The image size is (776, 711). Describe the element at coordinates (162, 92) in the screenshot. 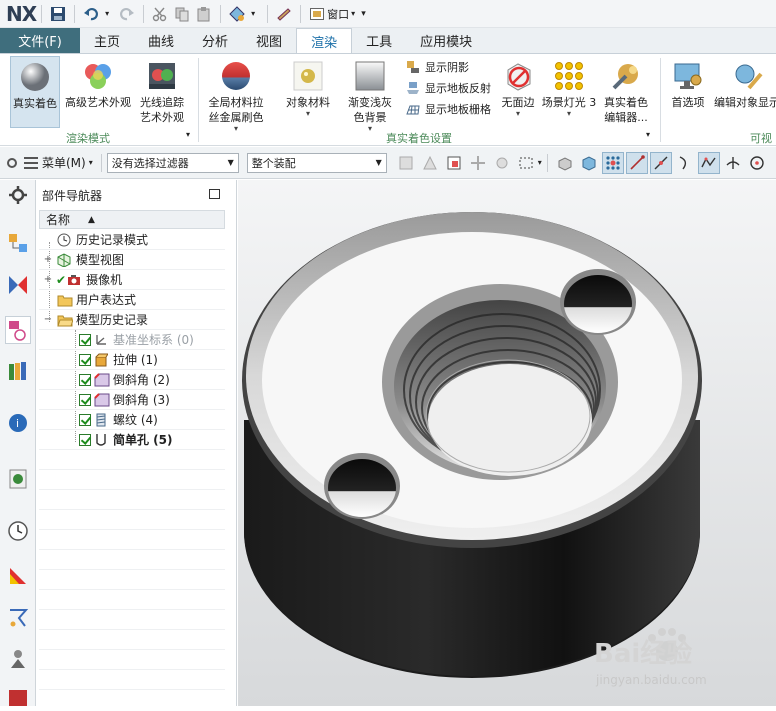

I see `raytrace-art-appearance-button: 光线追踪 艺术外观` at that location.